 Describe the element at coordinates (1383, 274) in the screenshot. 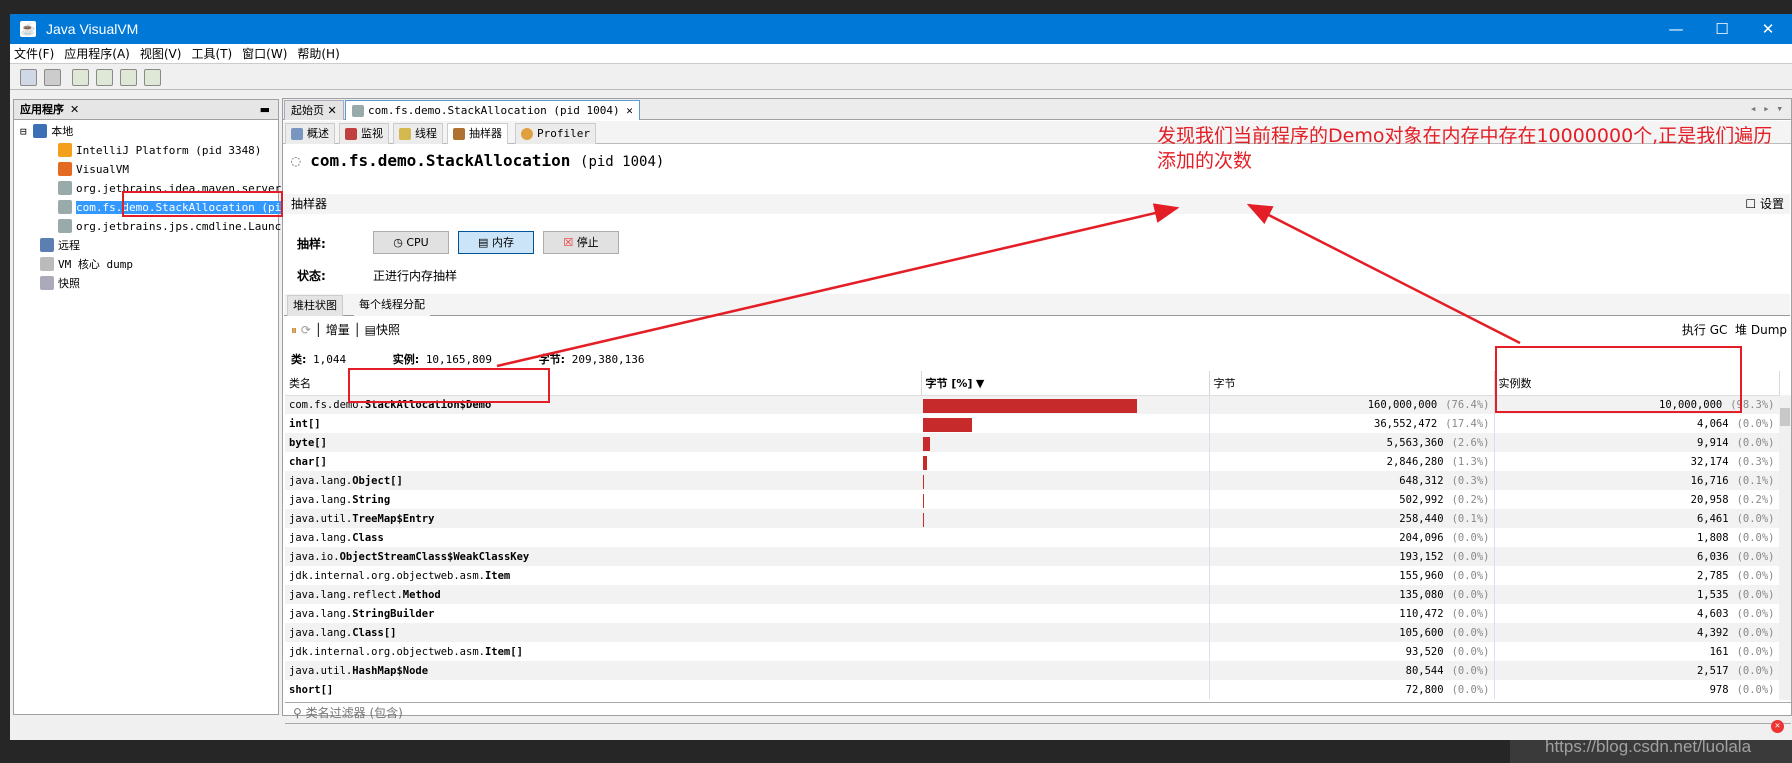

I see `arrow-right` at that location.